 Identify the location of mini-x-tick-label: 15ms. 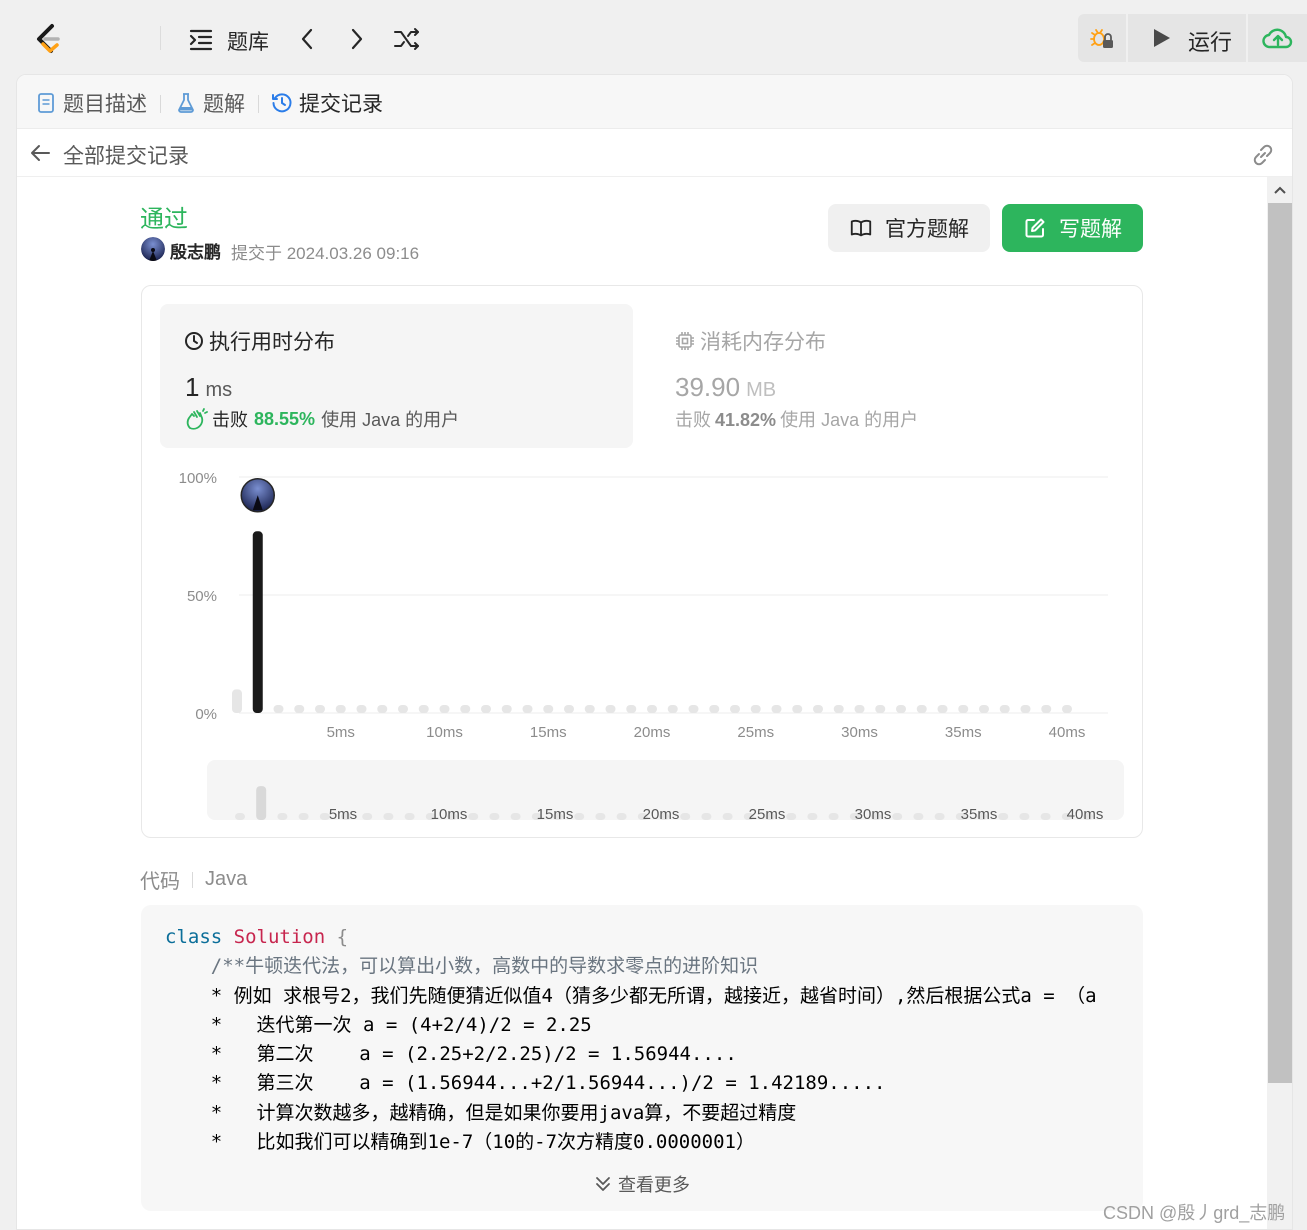
(555, 813).